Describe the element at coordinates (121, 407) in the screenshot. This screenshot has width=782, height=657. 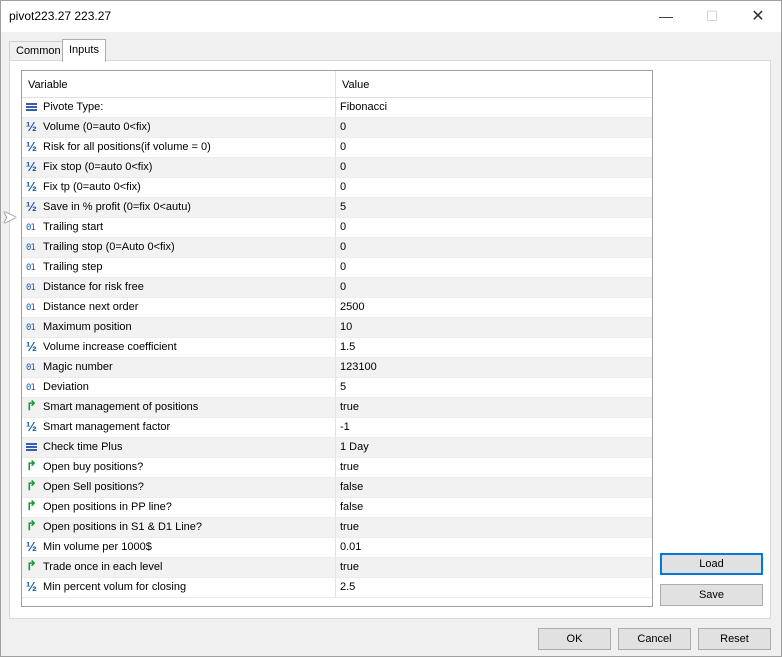
I see `variable-name: Smart management of positions` at that location.